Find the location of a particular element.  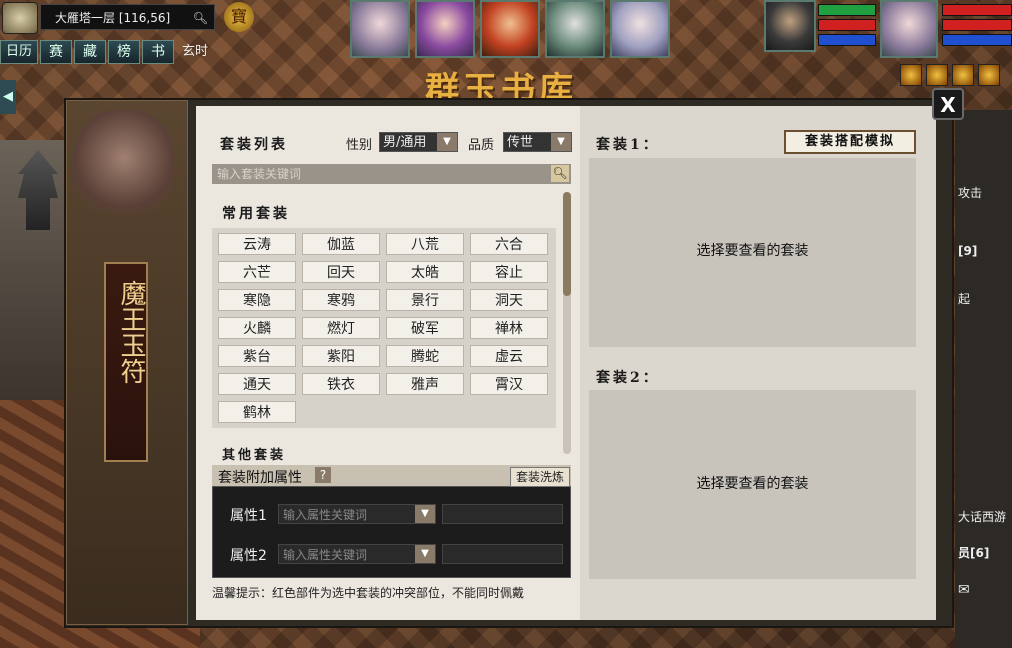

minimap-icon is located at coordinates (20, 18).